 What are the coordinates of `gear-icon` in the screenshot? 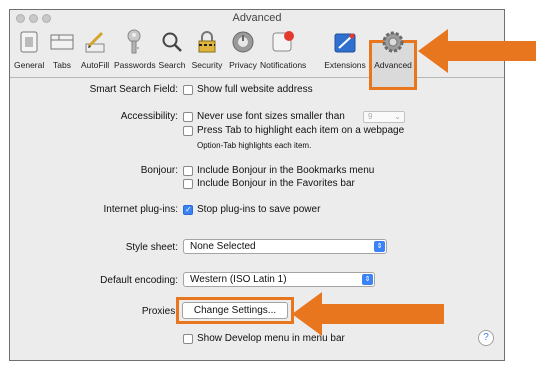 It's located at (393, 42).